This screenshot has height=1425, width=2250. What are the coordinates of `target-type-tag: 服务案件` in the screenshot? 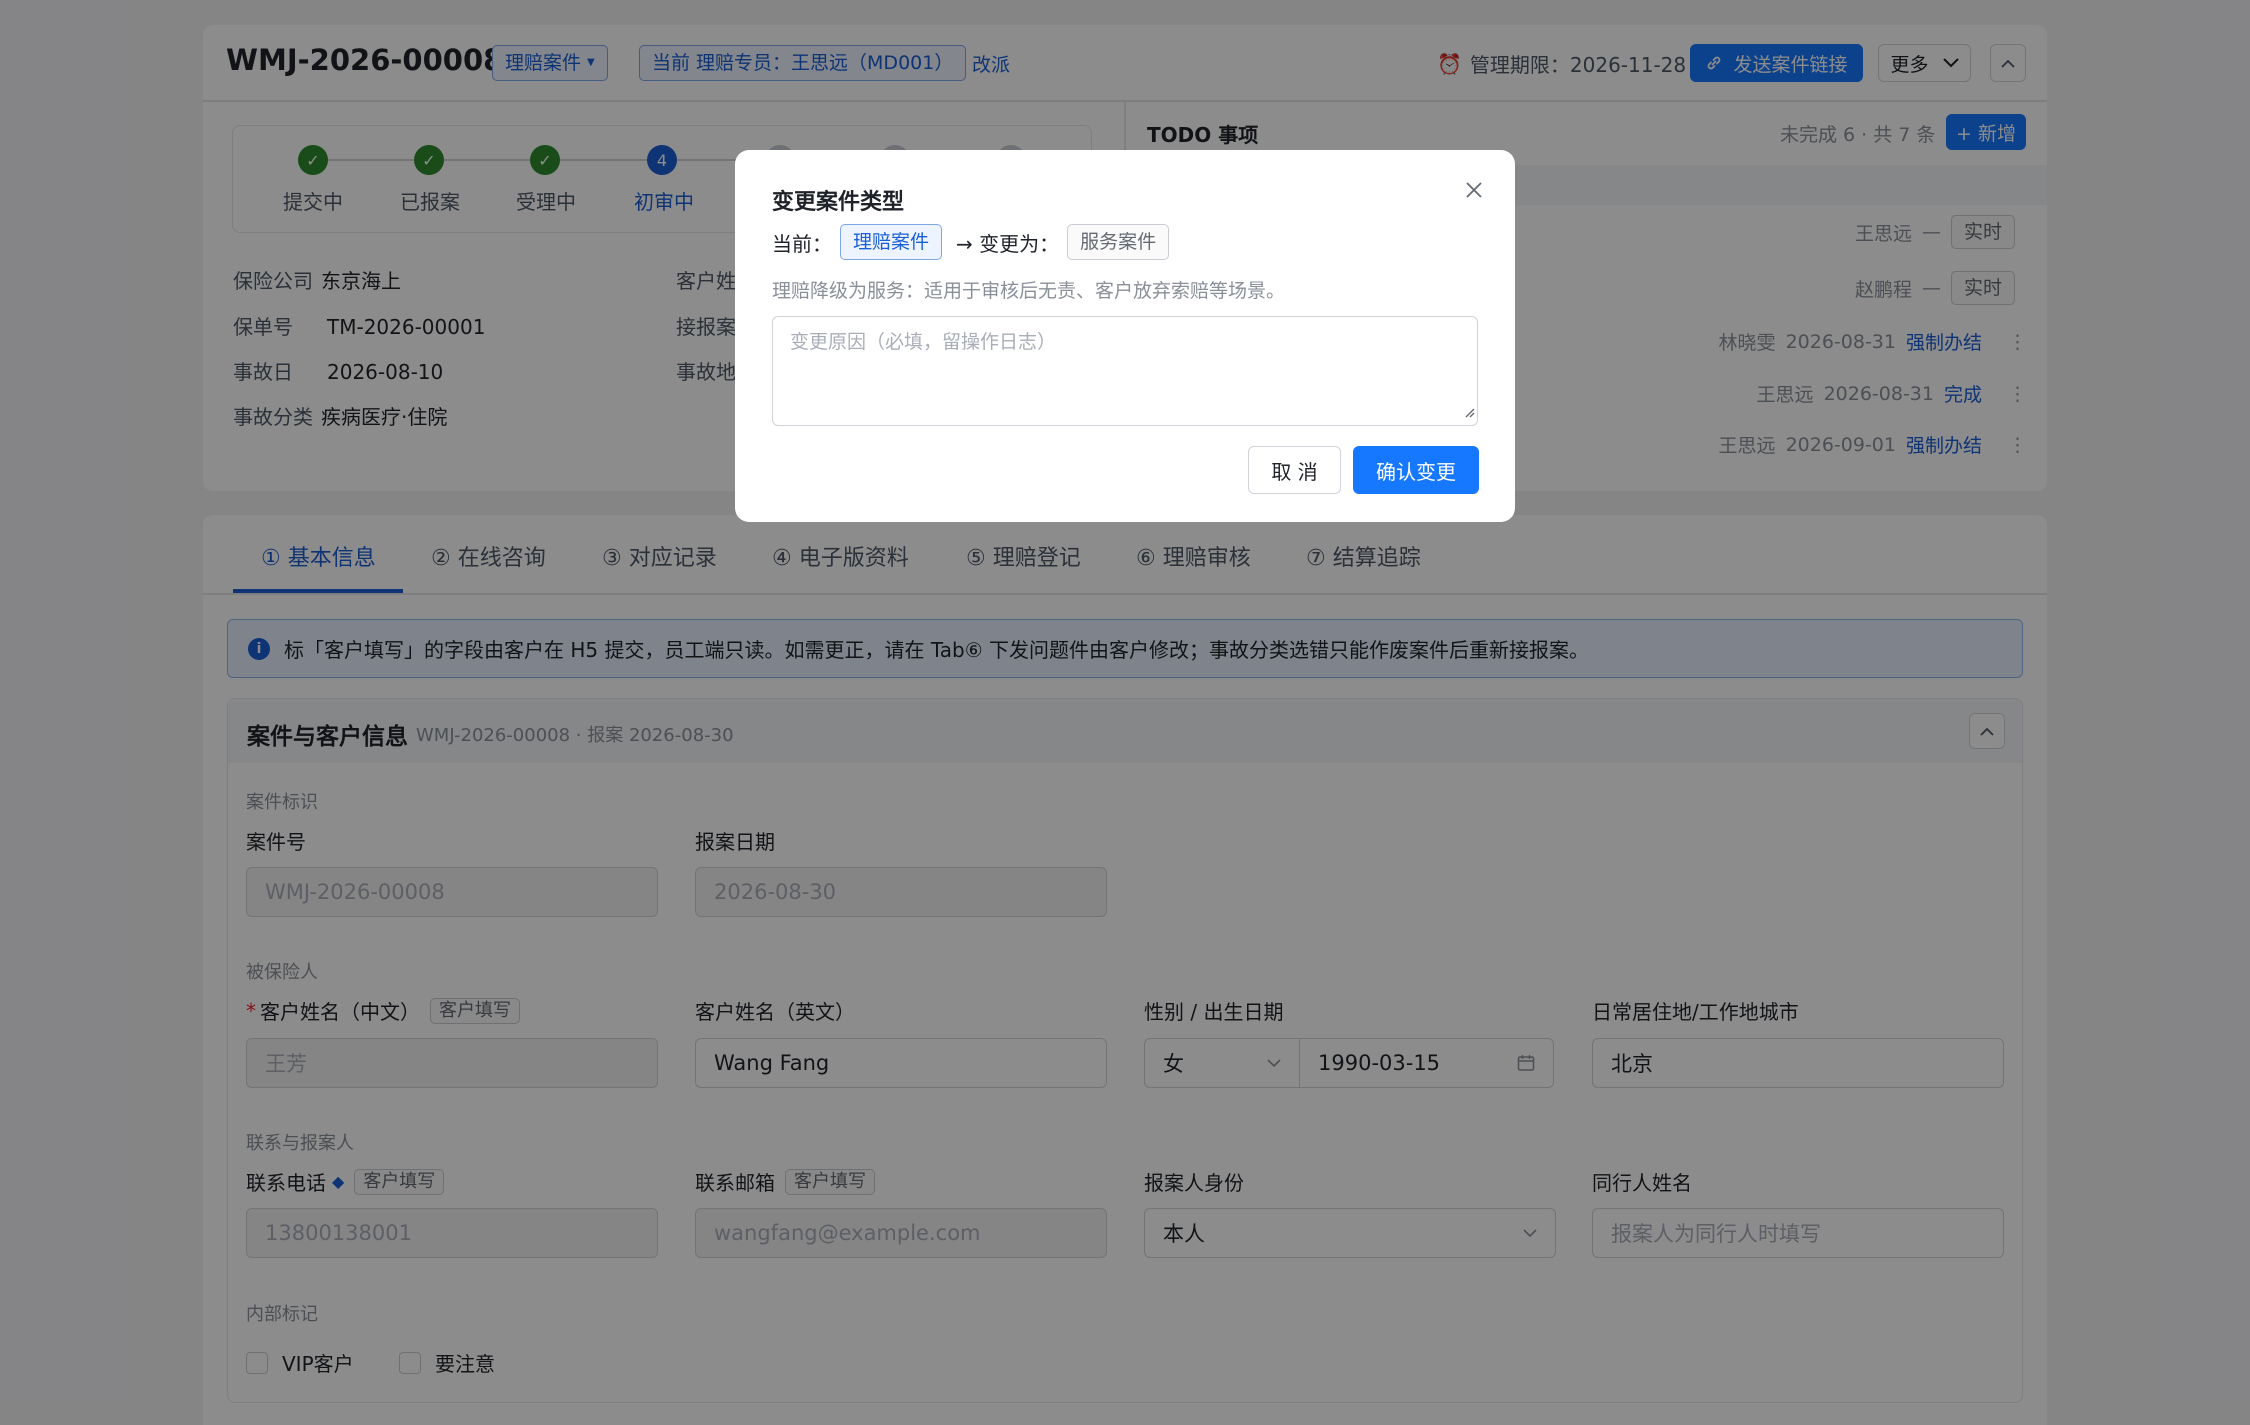 It's located at (1118, 242).